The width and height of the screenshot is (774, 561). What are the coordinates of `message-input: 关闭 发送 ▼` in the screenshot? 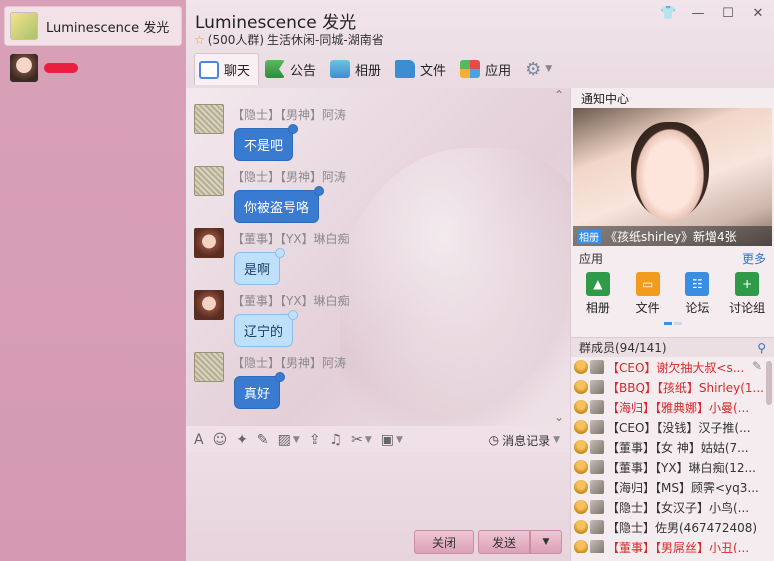 It's located at (378, 506).